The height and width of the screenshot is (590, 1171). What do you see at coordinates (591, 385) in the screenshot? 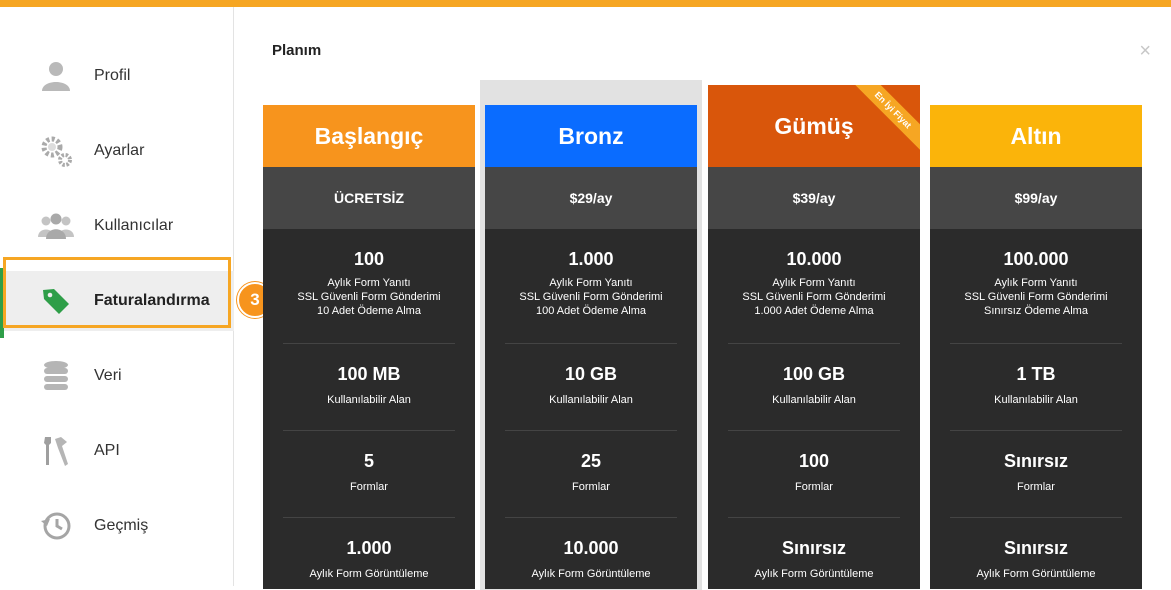
I see `feature-storage: 10 GB Kullanılabilir Alan` at bounding box center [591, 385].